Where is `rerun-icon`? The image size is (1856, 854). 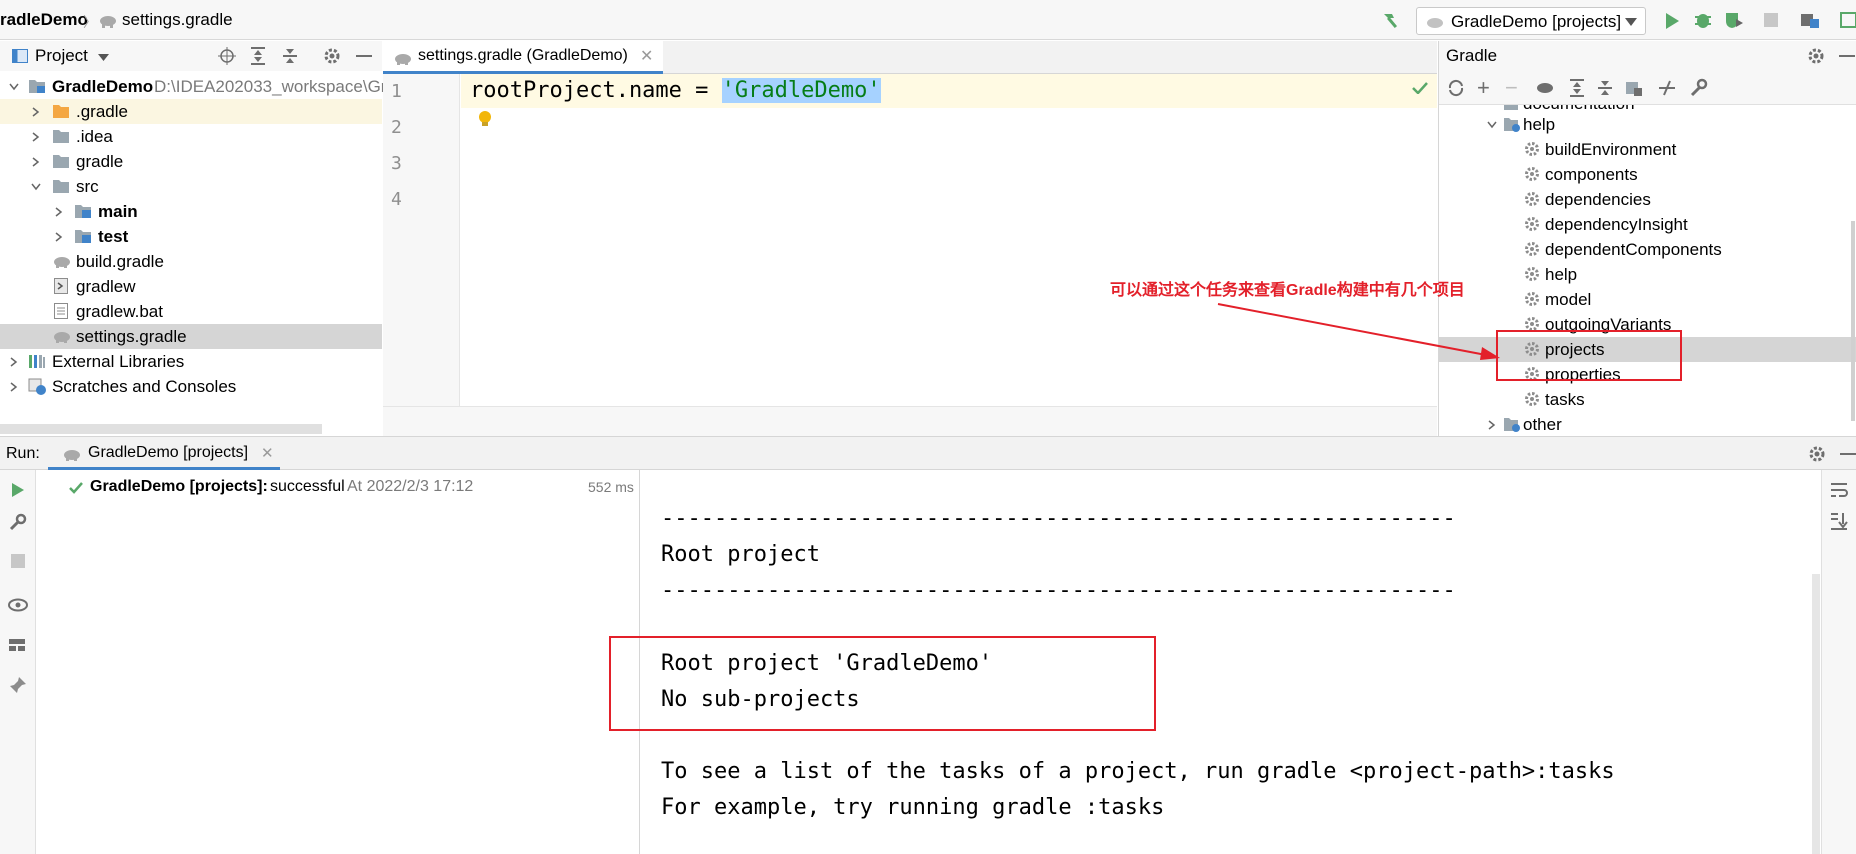
rerun-icon is located at coordinates (18, 490).